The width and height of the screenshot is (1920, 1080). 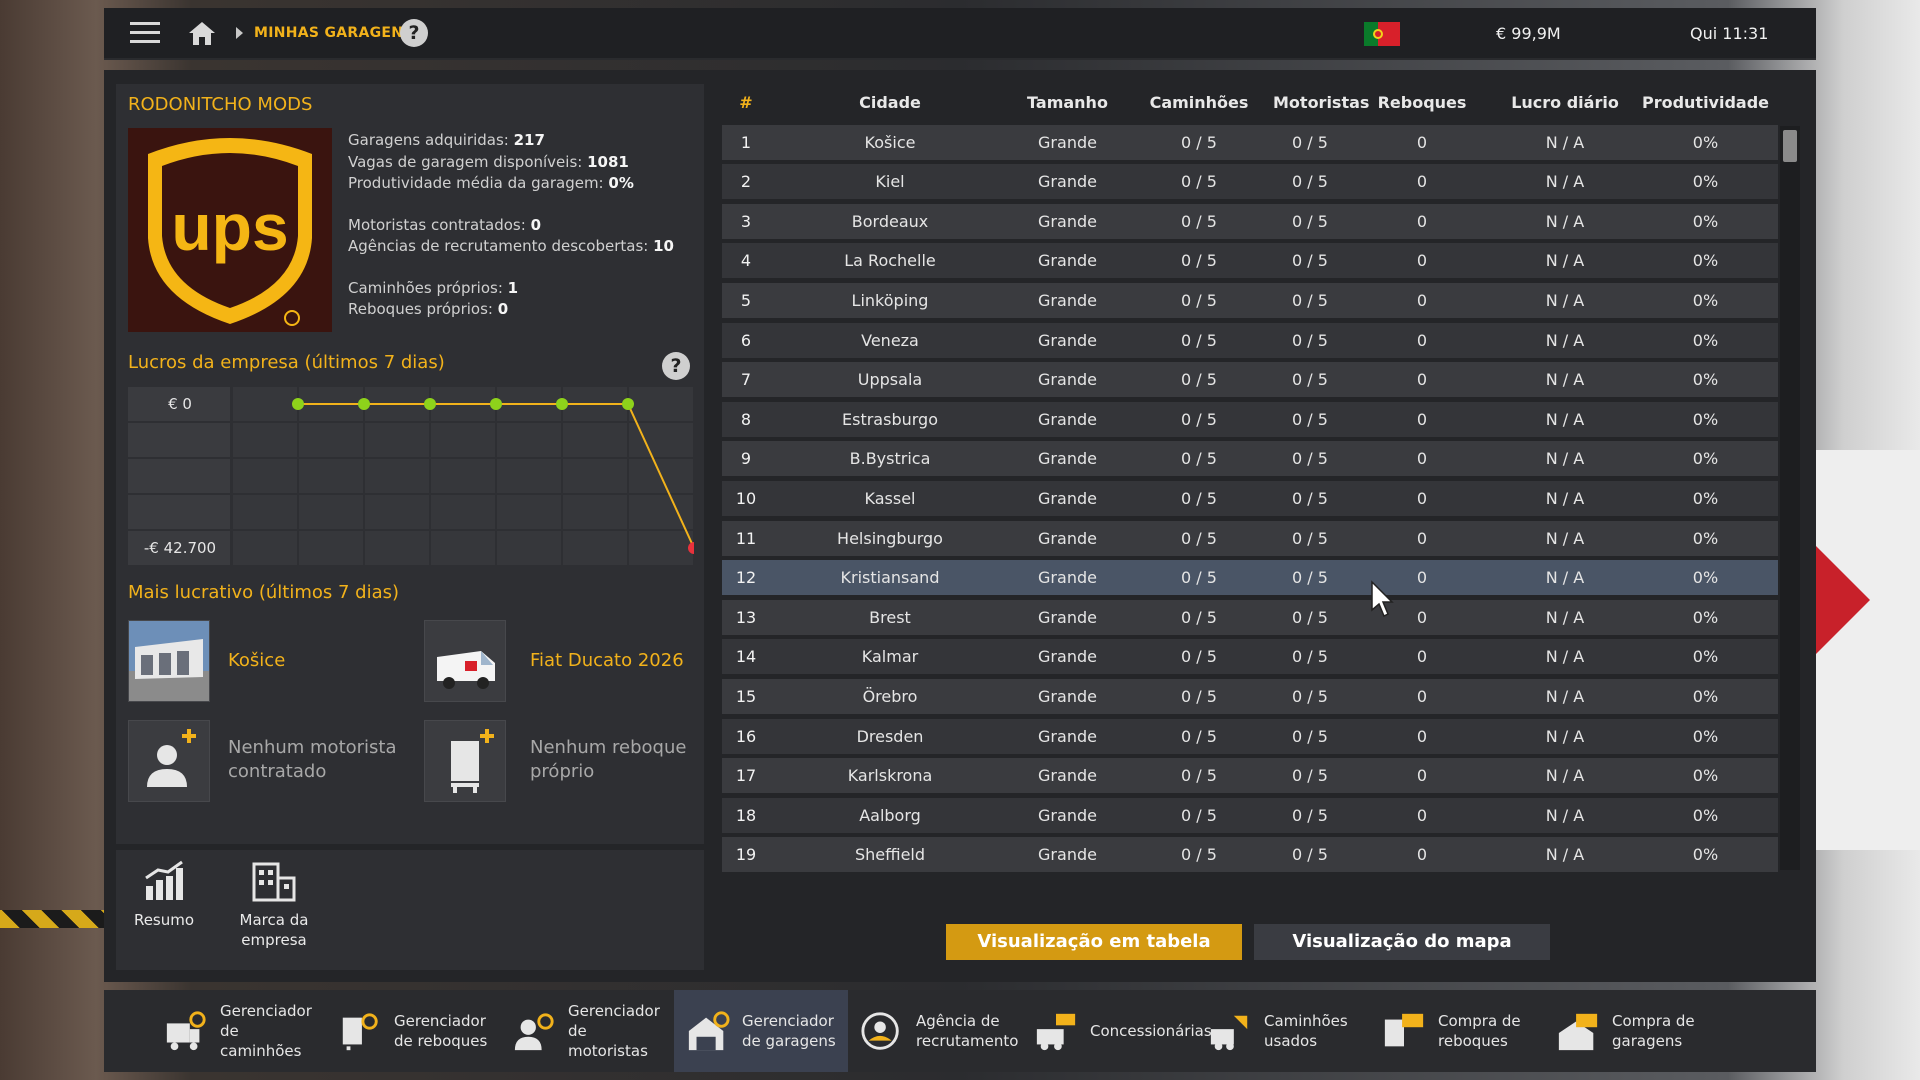 I want to click on toolbar-label: Gerenciador de reboques, so click(x=441, y=1031).